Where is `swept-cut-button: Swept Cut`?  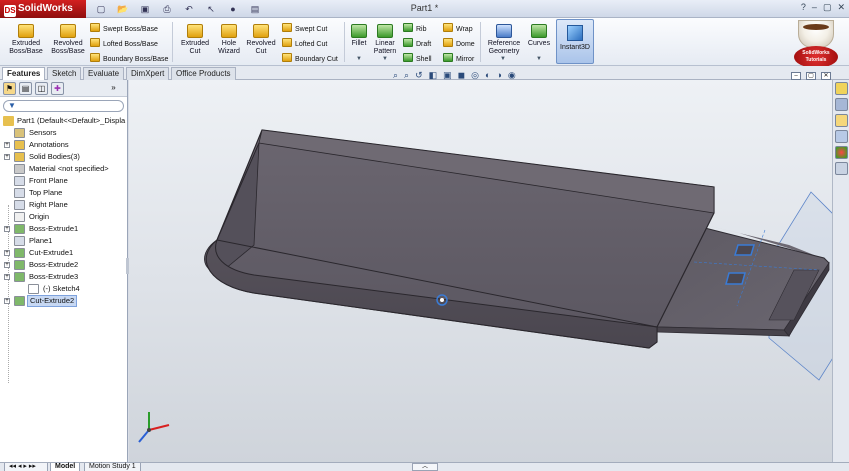
swept-cut-button: Swept Cut is located at coordinates (304, 28).